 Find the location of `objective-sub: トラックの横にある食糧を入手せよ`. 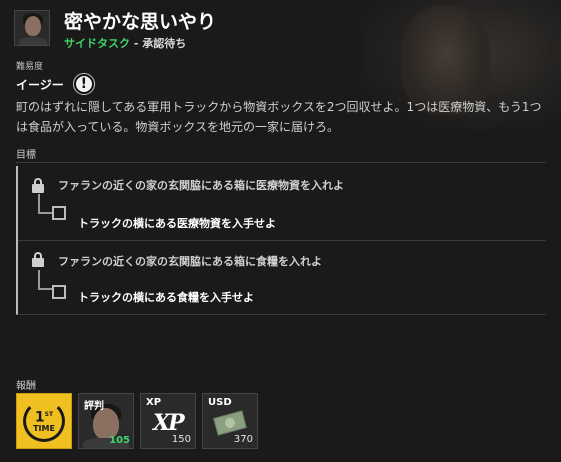

objective-sub: トラックの横にある食糧を入手せよ is located at coordinates (166, 297).